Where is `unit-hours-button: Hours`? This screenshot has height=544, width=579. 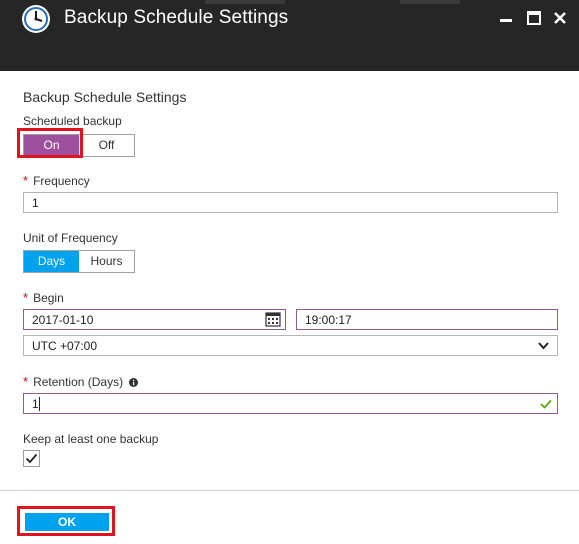
unit-hours-button: Hours is located at coordinates (106, 261).